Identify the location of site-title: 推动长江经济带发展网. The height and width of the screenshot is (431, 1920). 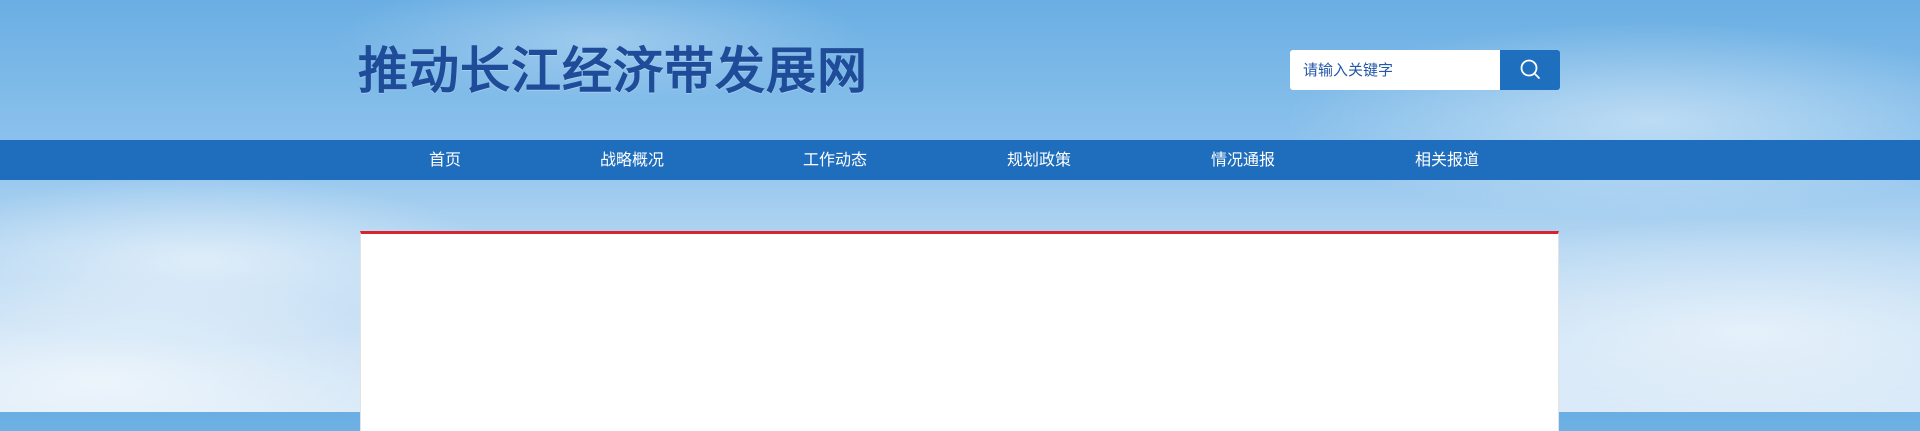
(613, 70).